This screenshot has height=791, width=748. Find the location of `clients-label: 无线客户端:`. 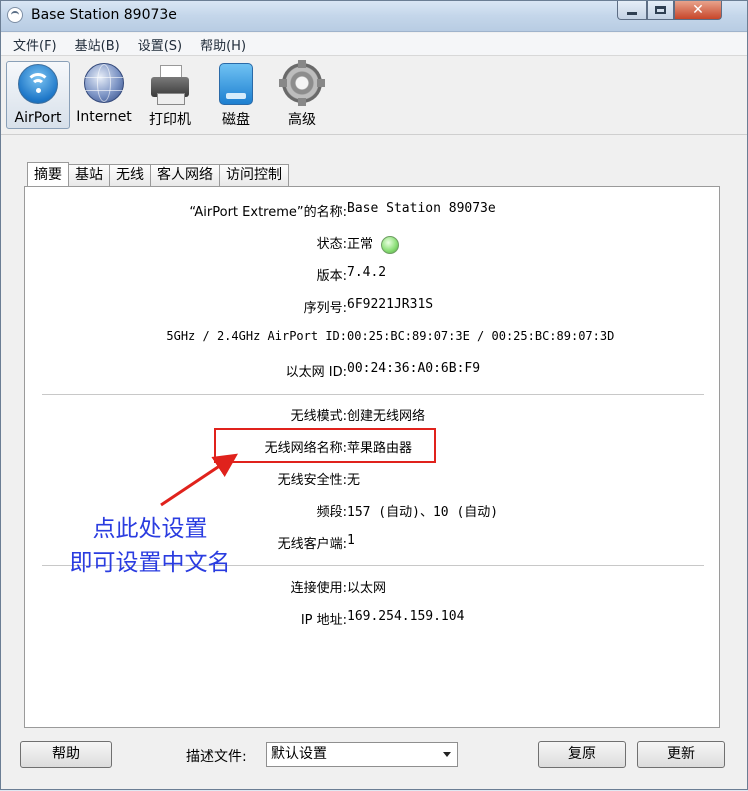

clients-label: 无线客户端: is located at coordinates (312, 544).